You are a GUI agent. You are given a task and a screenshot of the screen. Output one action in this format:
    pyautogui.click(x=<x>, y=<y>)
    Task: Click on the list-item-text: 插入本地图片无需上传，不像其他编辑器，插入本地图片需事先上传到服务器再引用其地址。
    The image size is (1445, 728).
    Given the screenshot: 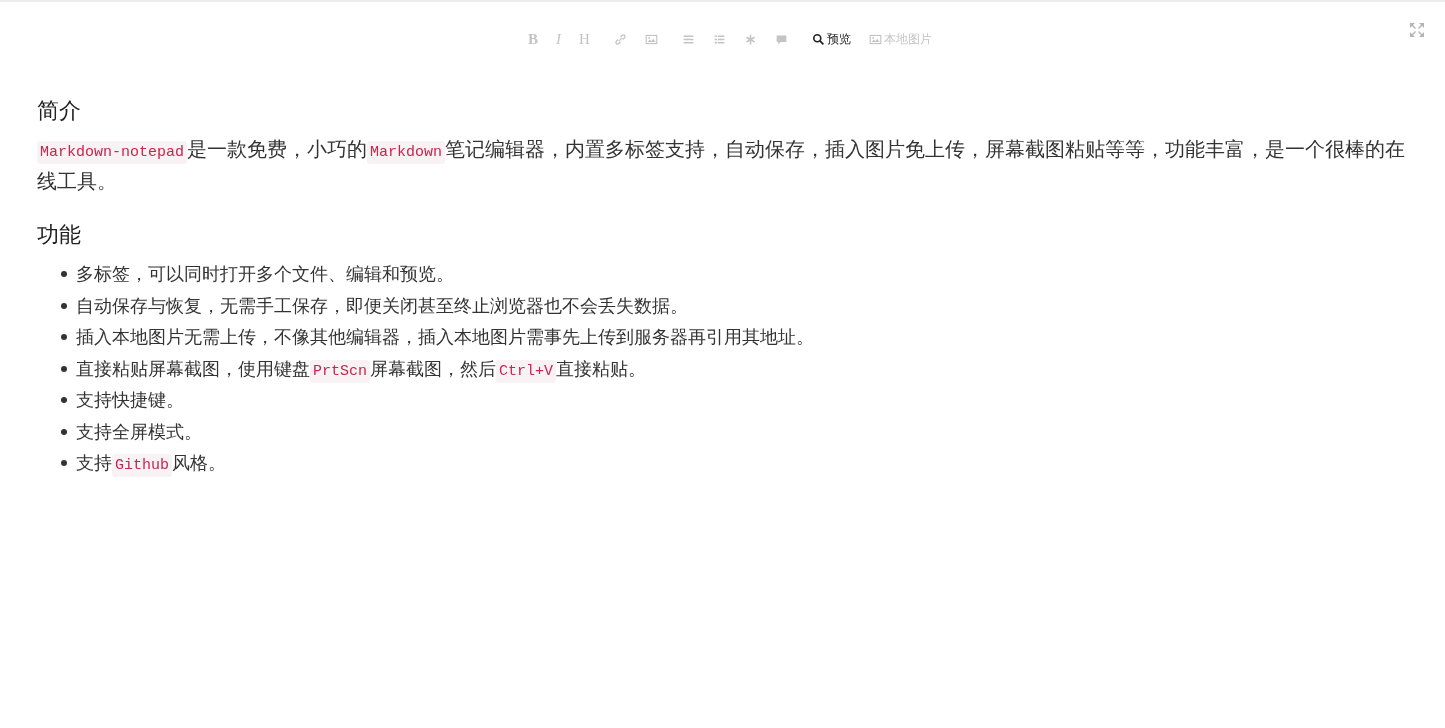 What is the action you would take?
    pyautogui.click(x=445, y=336)
    